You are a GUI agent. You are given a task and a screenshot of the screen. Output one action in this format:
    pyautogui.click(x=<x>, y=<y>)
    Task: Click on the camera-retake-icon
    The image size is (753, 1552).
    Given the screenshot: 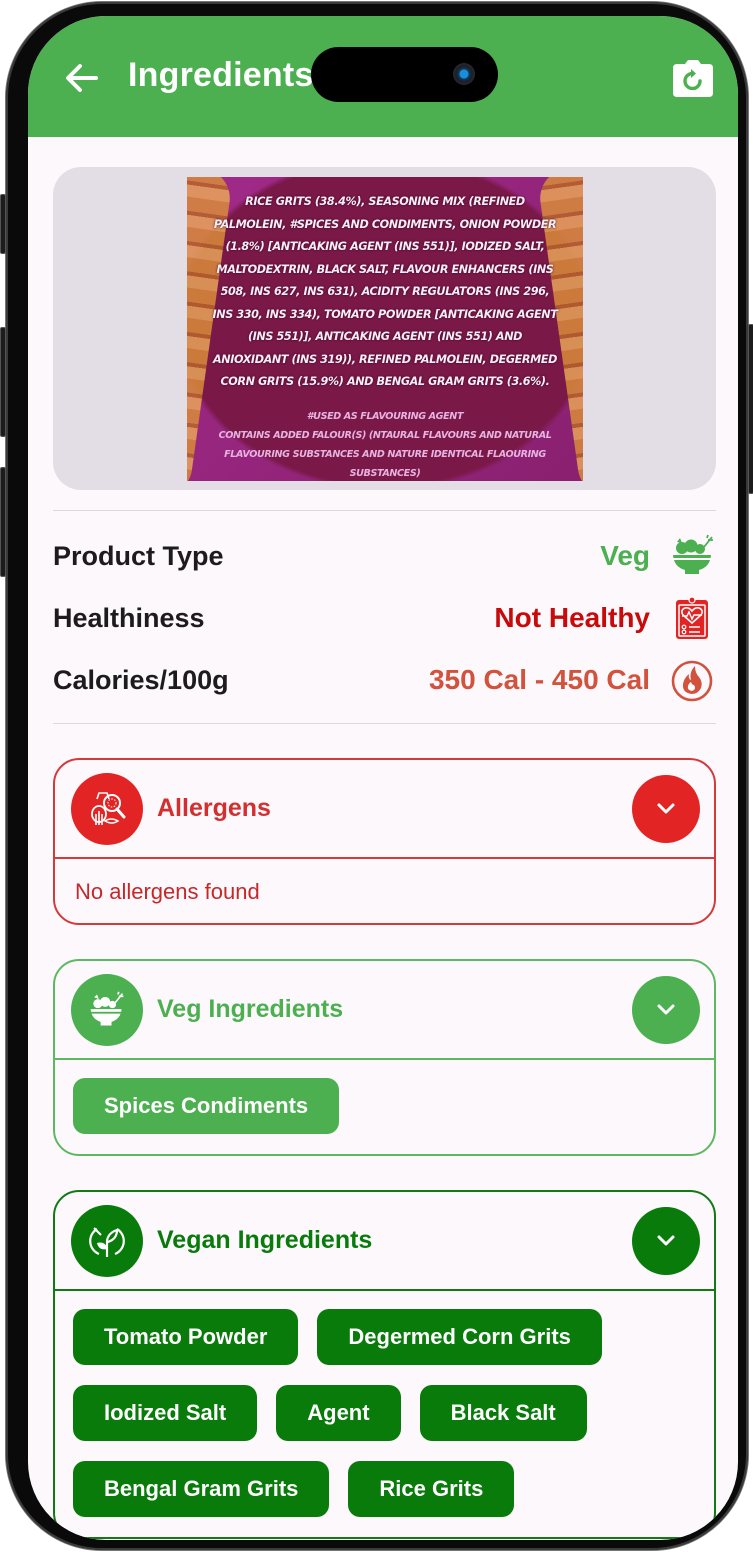 What is the action you would take?
    pyautogui.click(x=693, y=78)
    